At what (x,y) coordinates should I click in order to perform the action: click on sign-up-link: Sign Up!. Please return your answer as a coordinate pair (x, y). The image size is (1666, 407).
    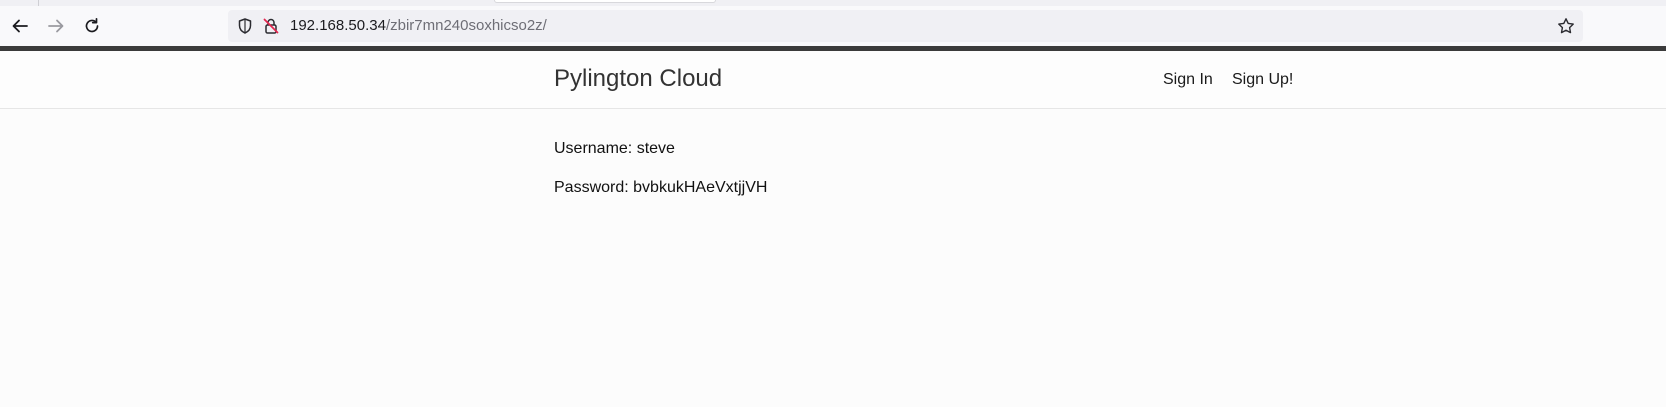
    Looking at the image, I should click on (1262, 80).